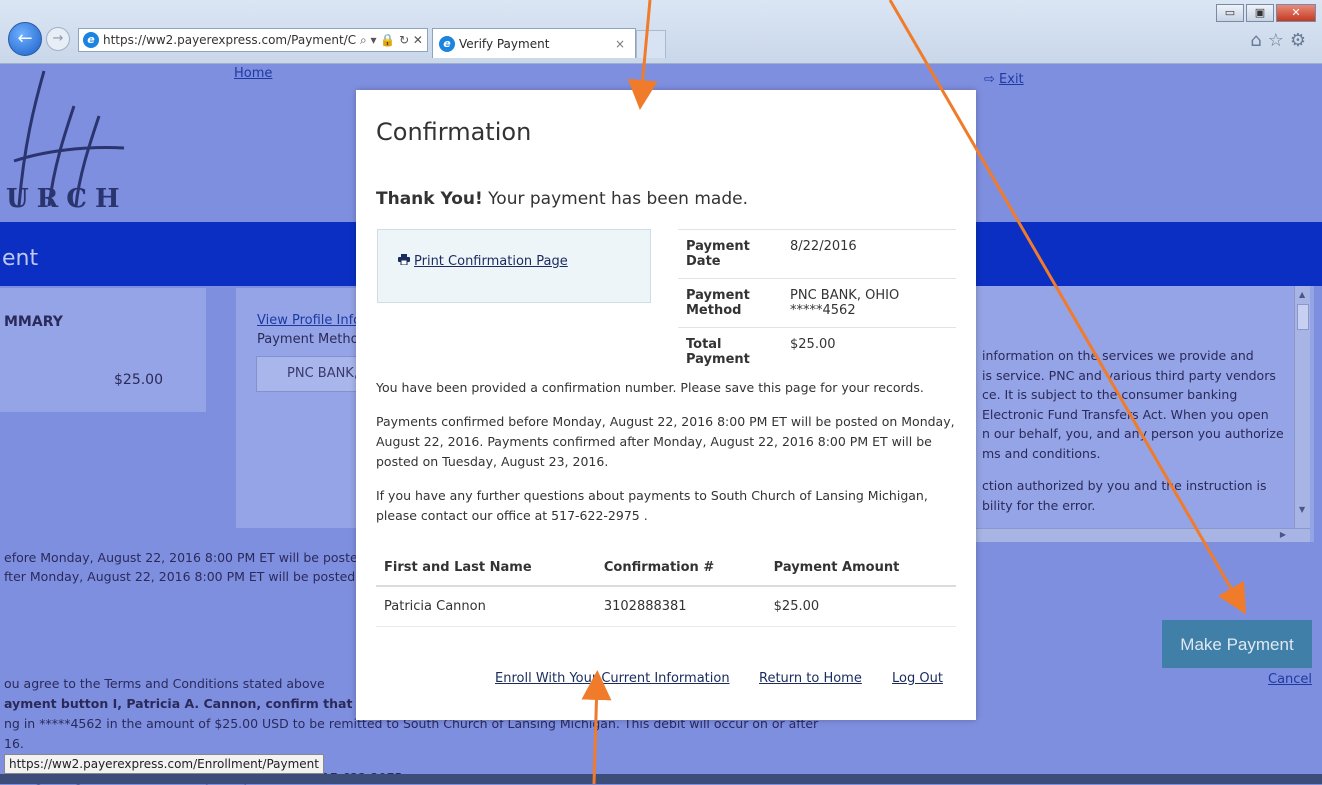 This screenshot has height=785, width=1322. I want to click on cancel-link: Cancel, so click(1290, 679).